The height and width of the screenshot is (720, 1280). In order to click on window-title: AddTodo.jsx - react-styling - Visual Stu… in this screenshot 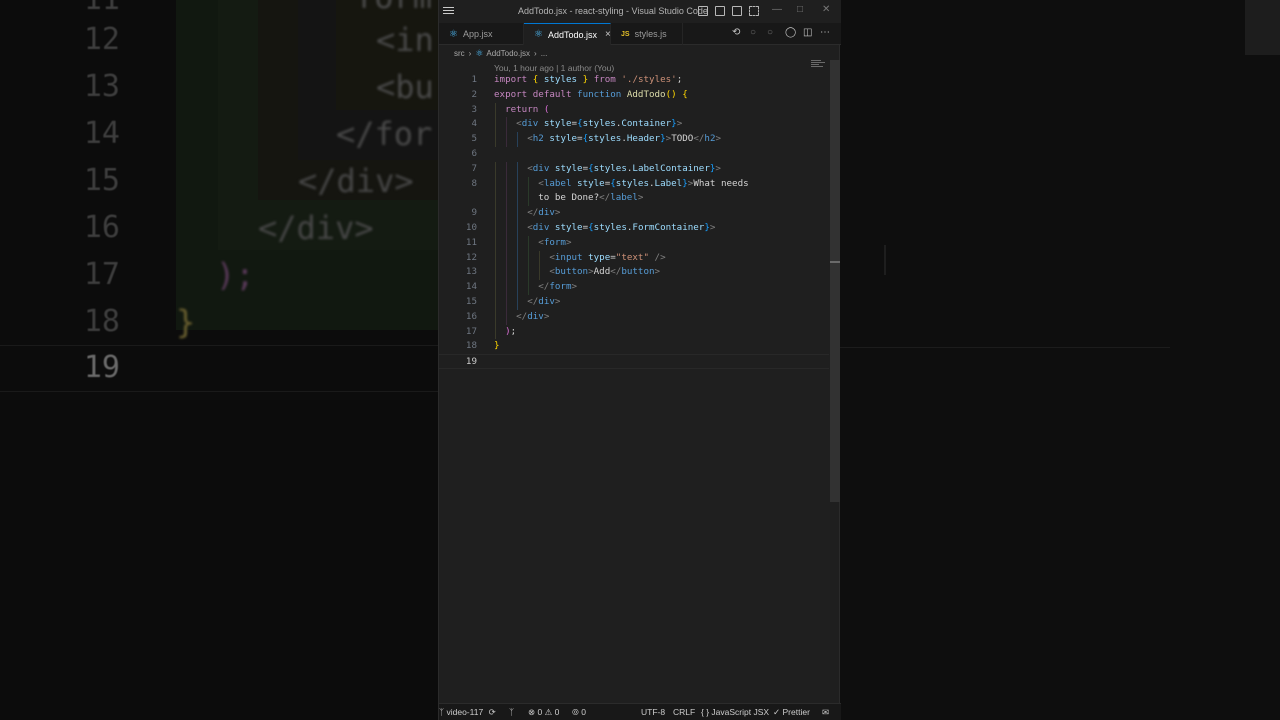, I will do `click(613, 11)`.